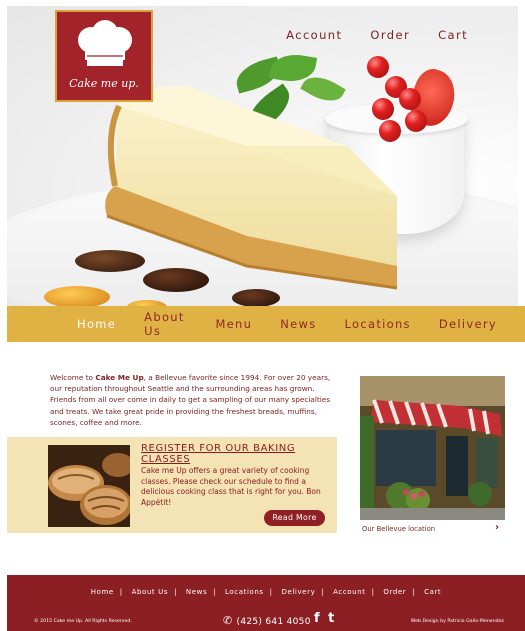 This screenshot has width=525, height=631. Describe the element at coordinates (468, 324) in the screenshot. I see `main-nav-delivery: Delivery` at that location.